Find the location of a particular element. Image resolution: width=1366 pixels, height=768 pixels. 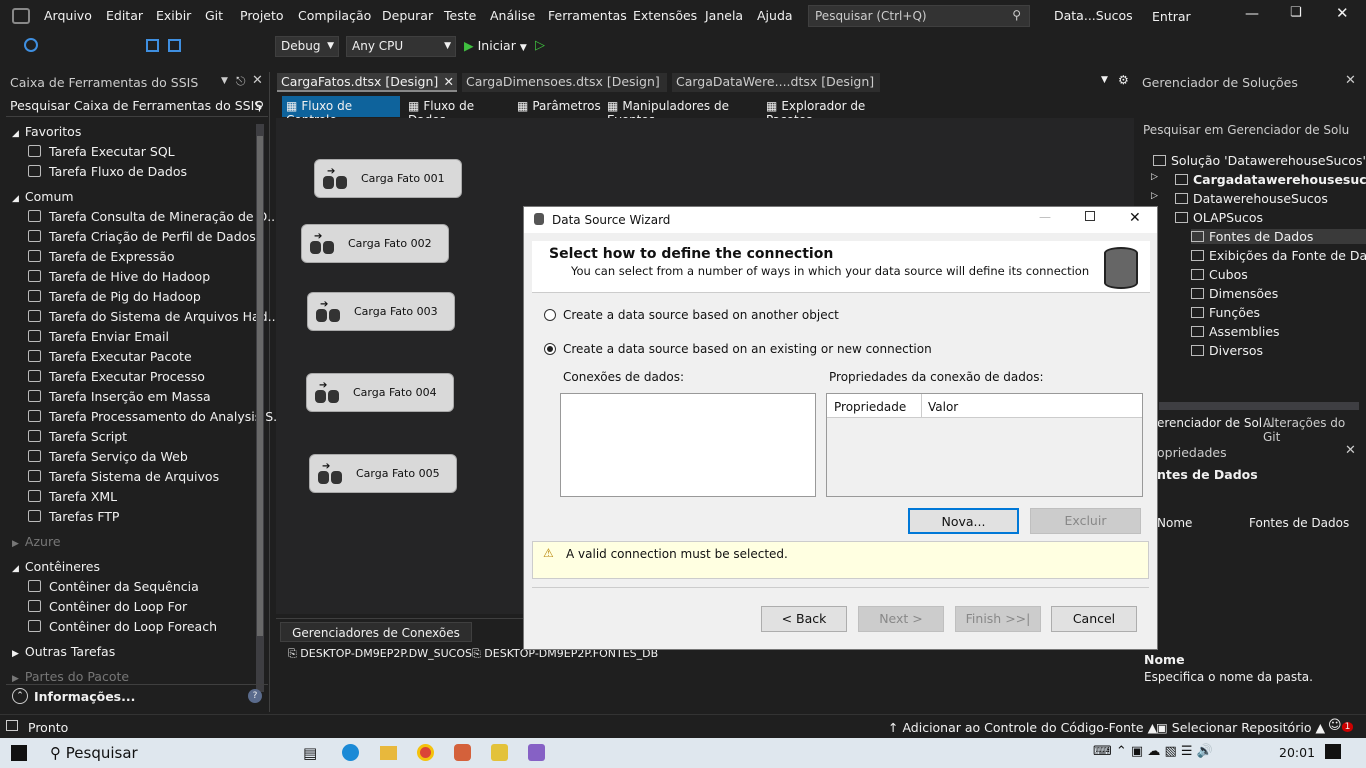

toolbox-item: Tarefa de Hive do Hadoop is located at coordinates (119, 276).